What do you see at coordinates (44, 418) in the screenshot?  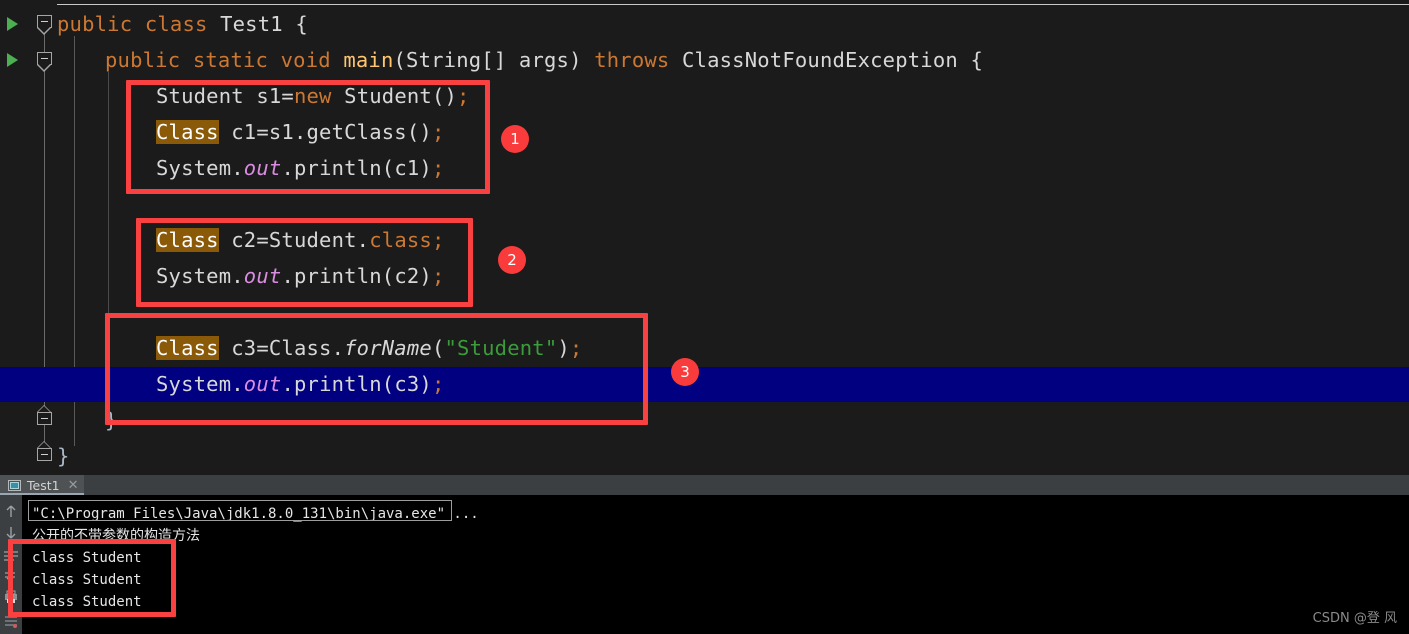 I see `fold-marker-end-main` at bounding box center [44, 418].